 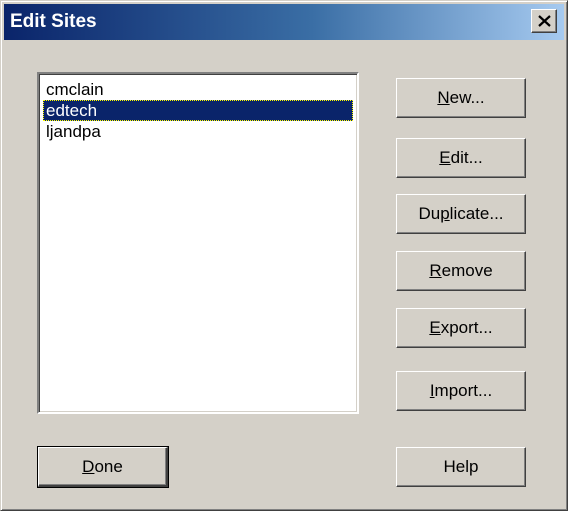 I want to click on close-button, so click(x=544, y=21).